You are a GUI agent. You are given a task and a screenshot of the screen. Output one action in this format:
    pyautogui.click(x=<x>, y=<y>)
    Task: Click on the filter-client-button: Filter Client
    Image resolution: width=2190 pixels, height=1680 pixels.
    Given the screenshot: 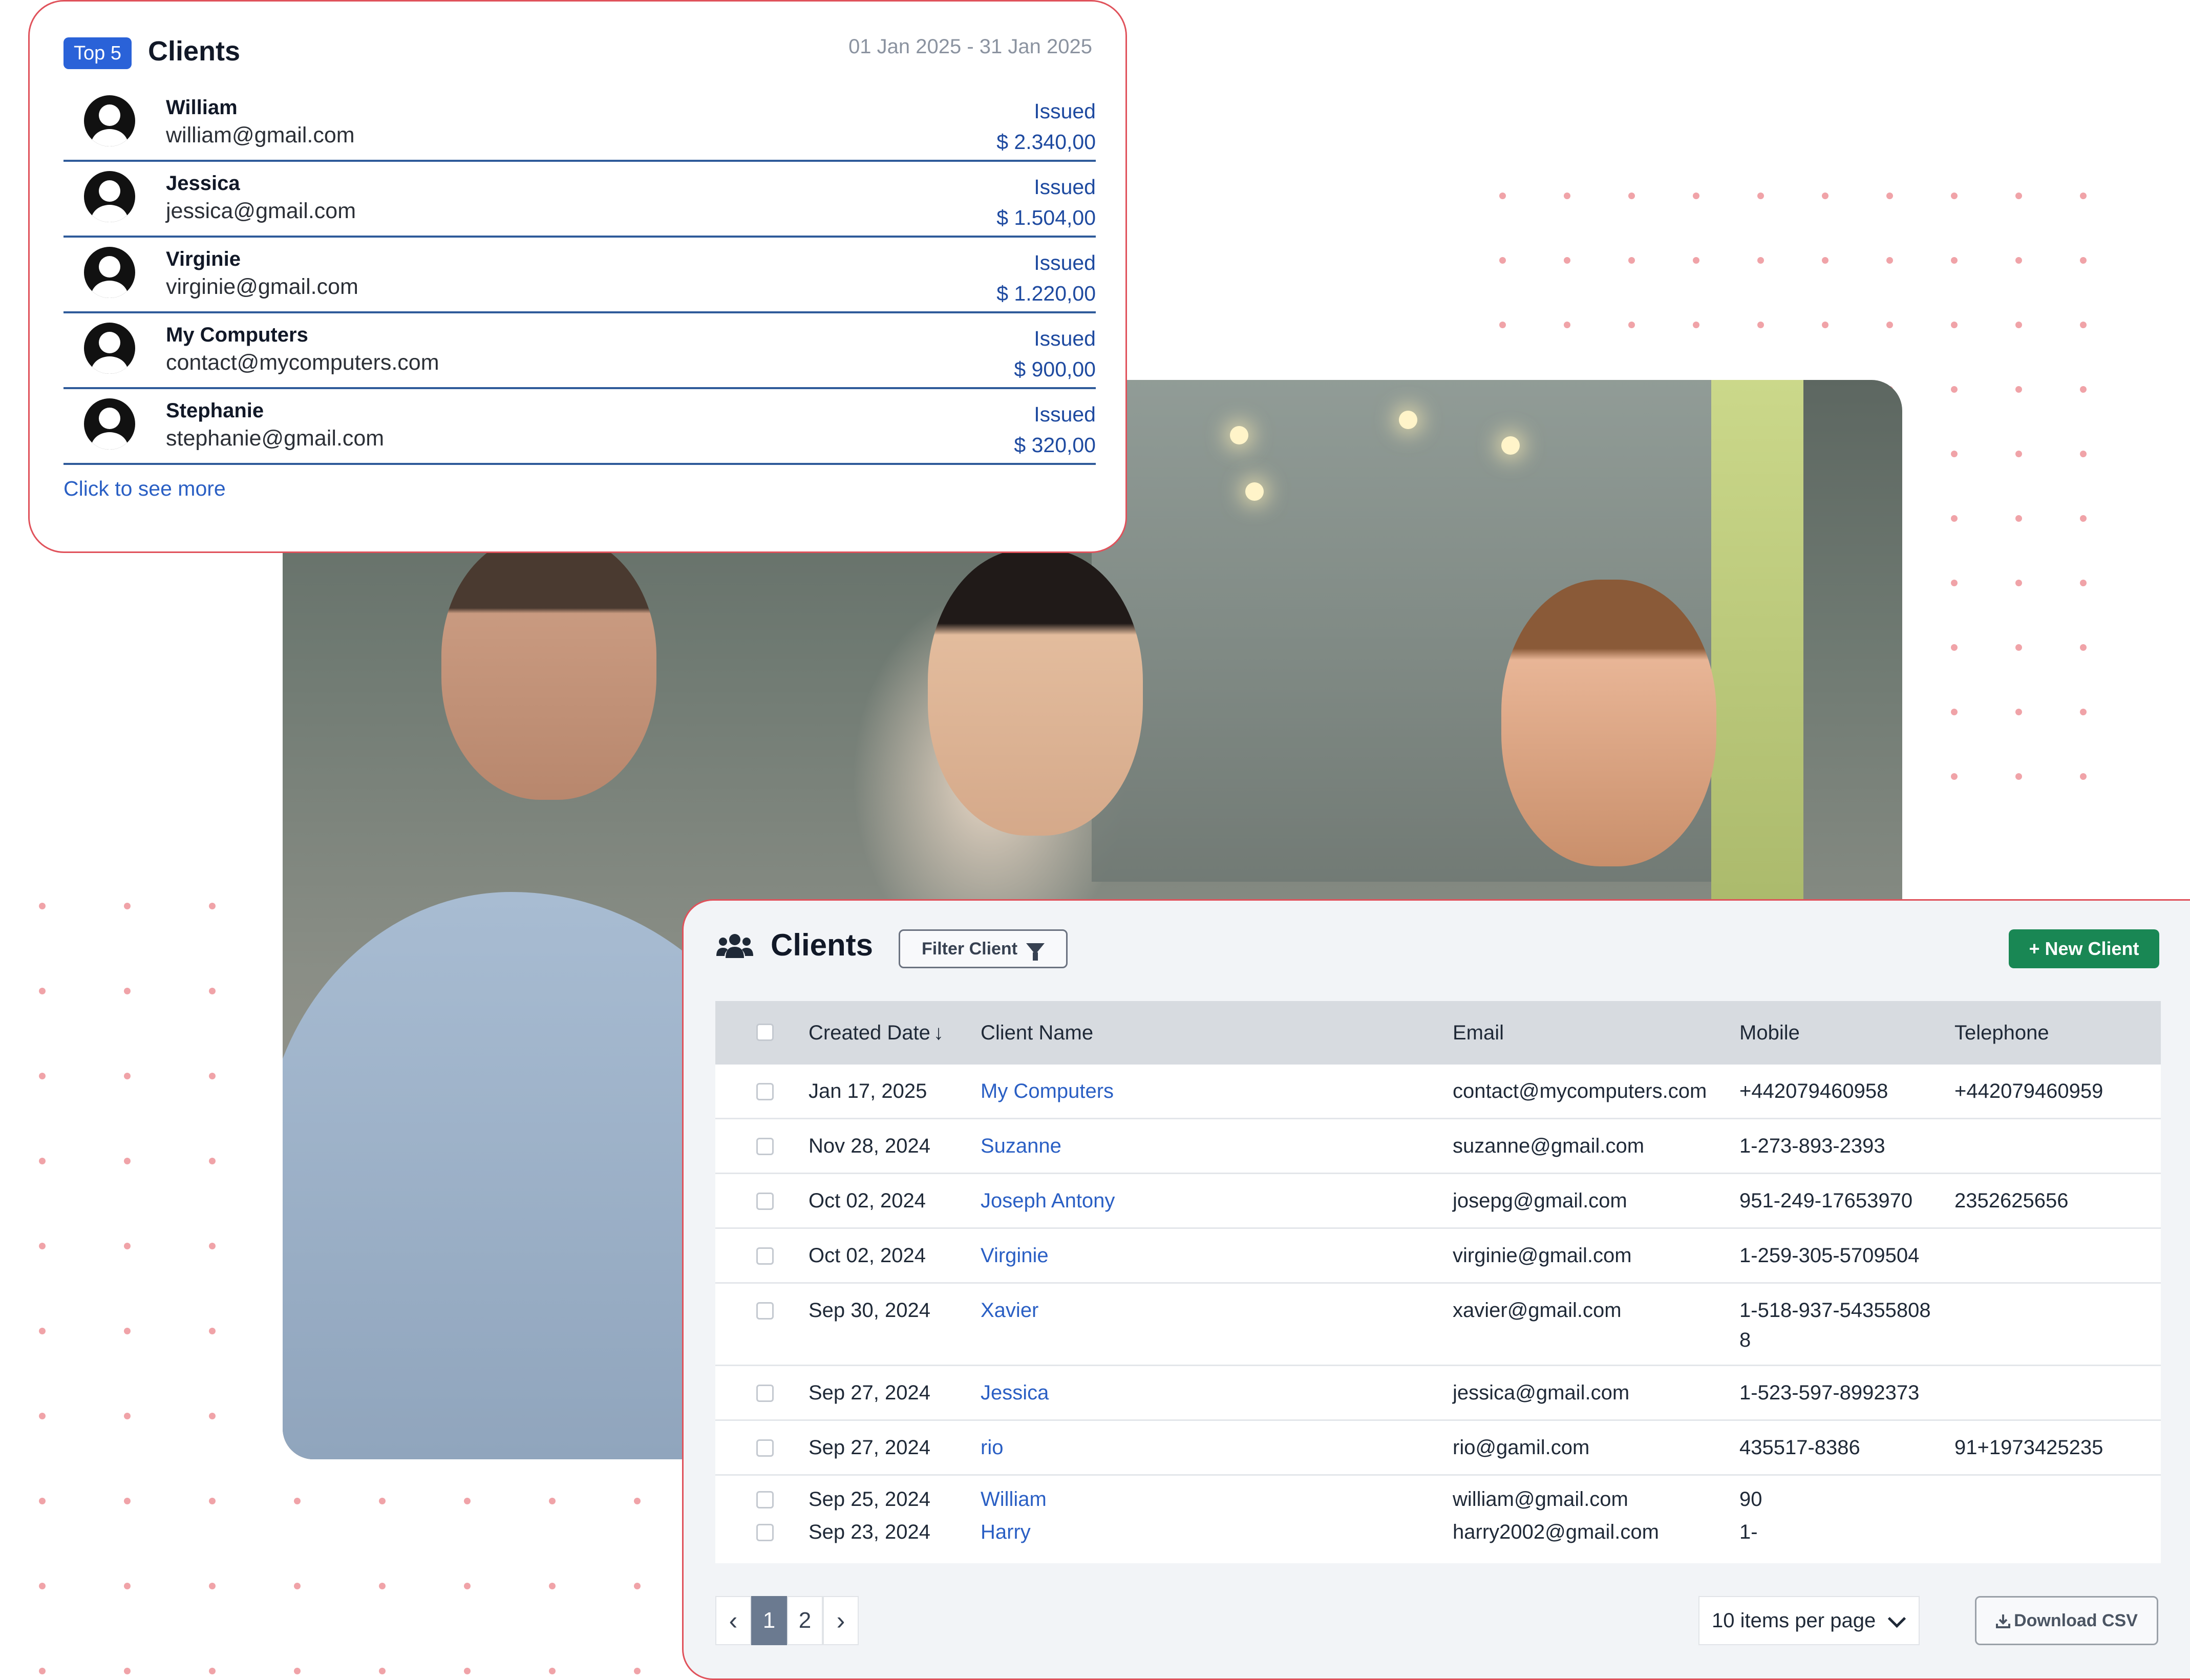 What is the action you would take?
    pyautogui.click(x=983, y=948)
    